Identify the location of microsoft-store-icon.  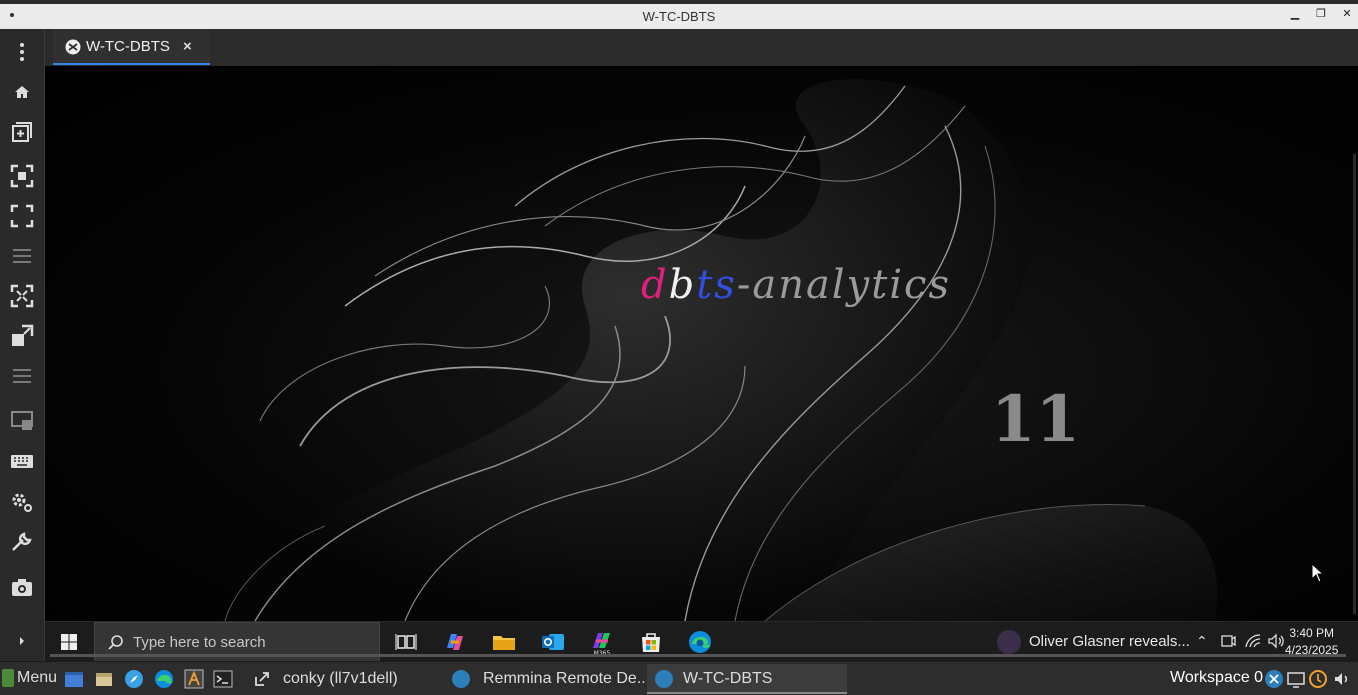
(651, 642).